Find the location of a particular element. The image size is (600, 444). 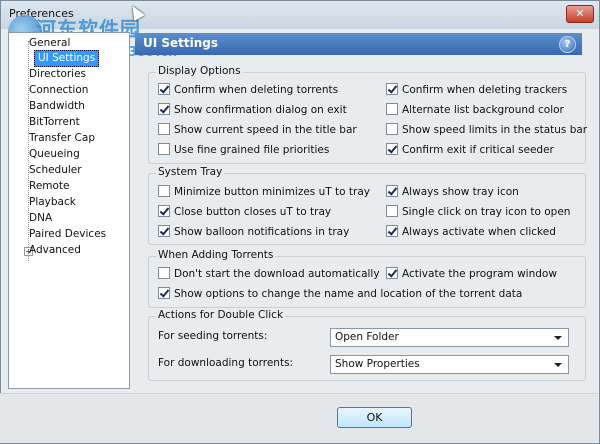

checkbox-confirm-exit-dialog: Show confirmation dialog on exit is located at coordinates (252, 110).